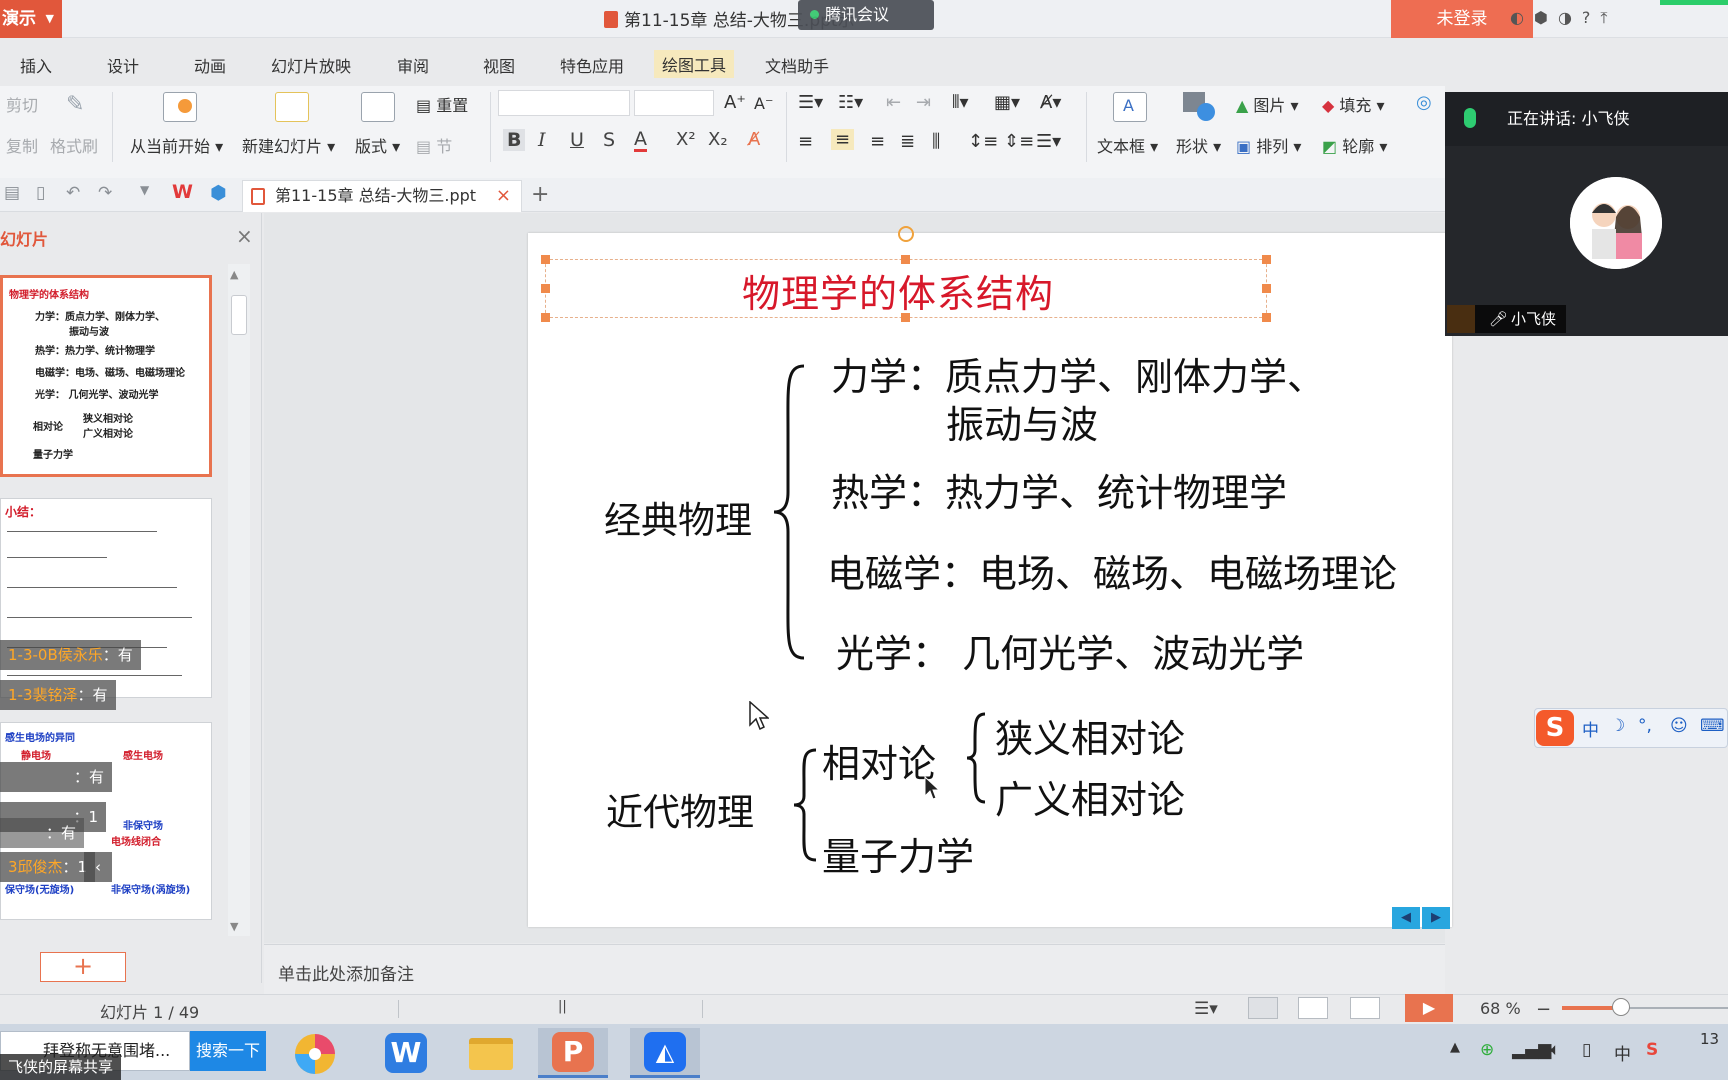 Image resolution: width=1728 pixels, height=1080 pixels. What do you see at coordinates (665, 1053) in the screenshot?
I see `taskbar-app-tencent-meeting: ◭` at bounding box center [665, 1053].